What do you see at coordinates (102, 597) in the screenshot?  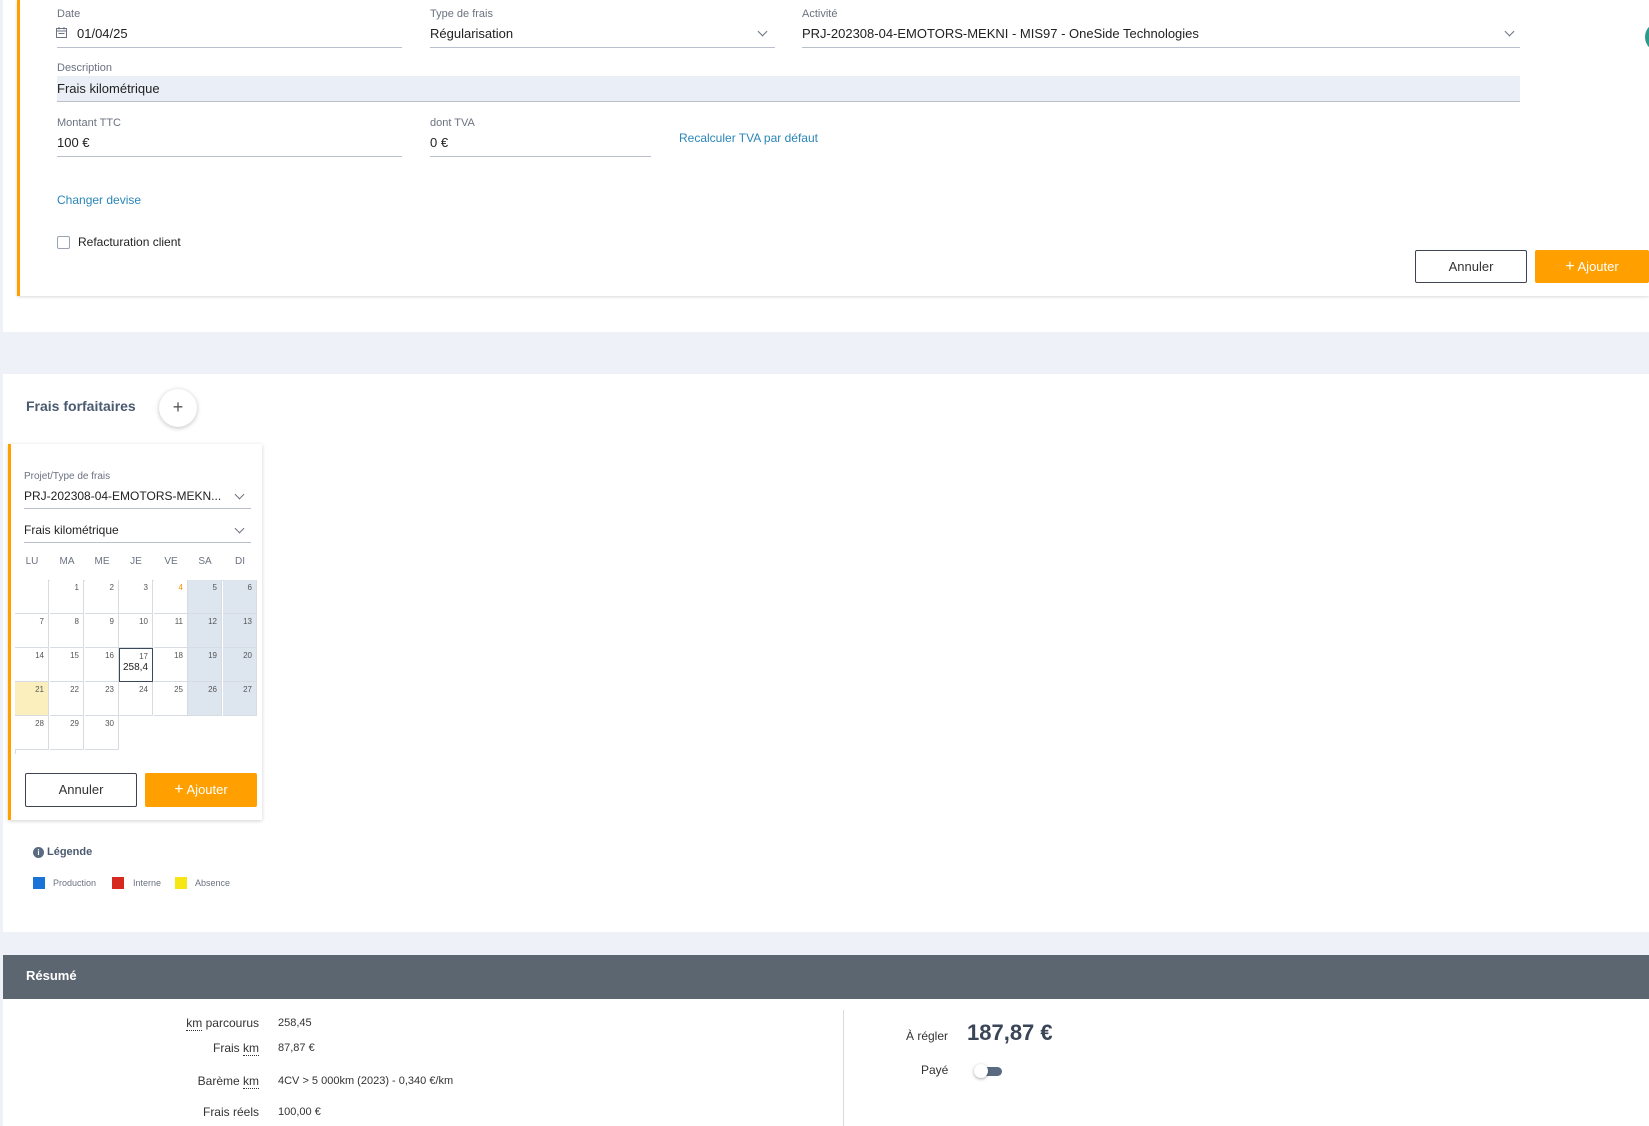 I see `calendar-day: 2` at bounding box center [102, 597].